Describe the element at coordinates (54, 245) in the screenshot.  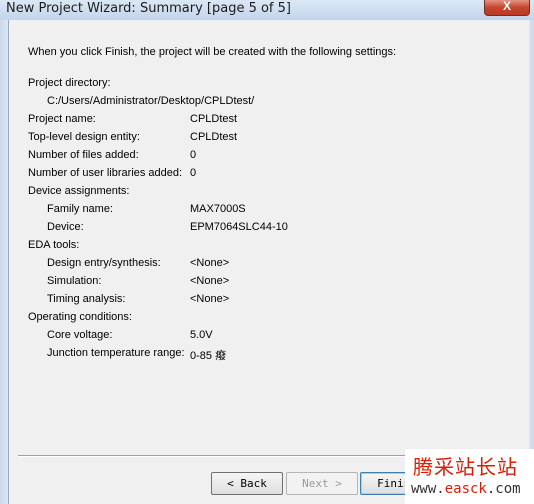
I see `eda-tools-label: EDA tools:` at that location.